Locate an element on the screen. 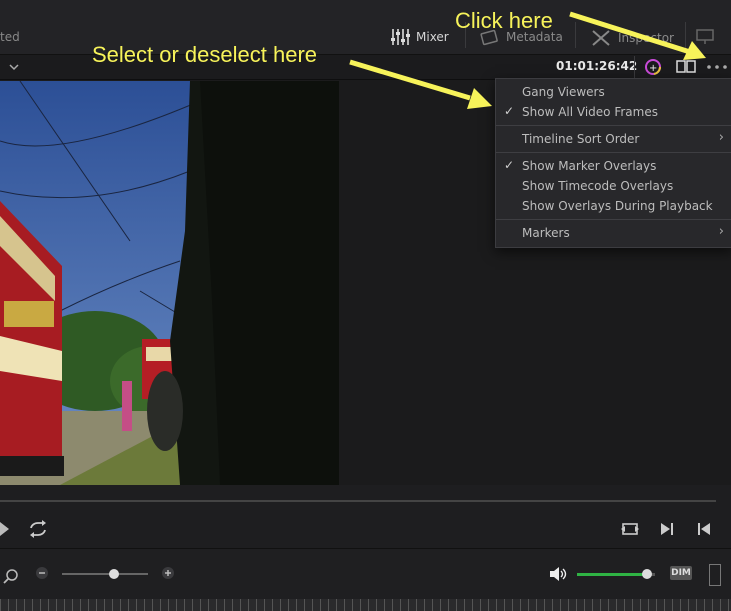 This screenshot has width=731, height=611. transport-controls is located at coordinates (365, 530).